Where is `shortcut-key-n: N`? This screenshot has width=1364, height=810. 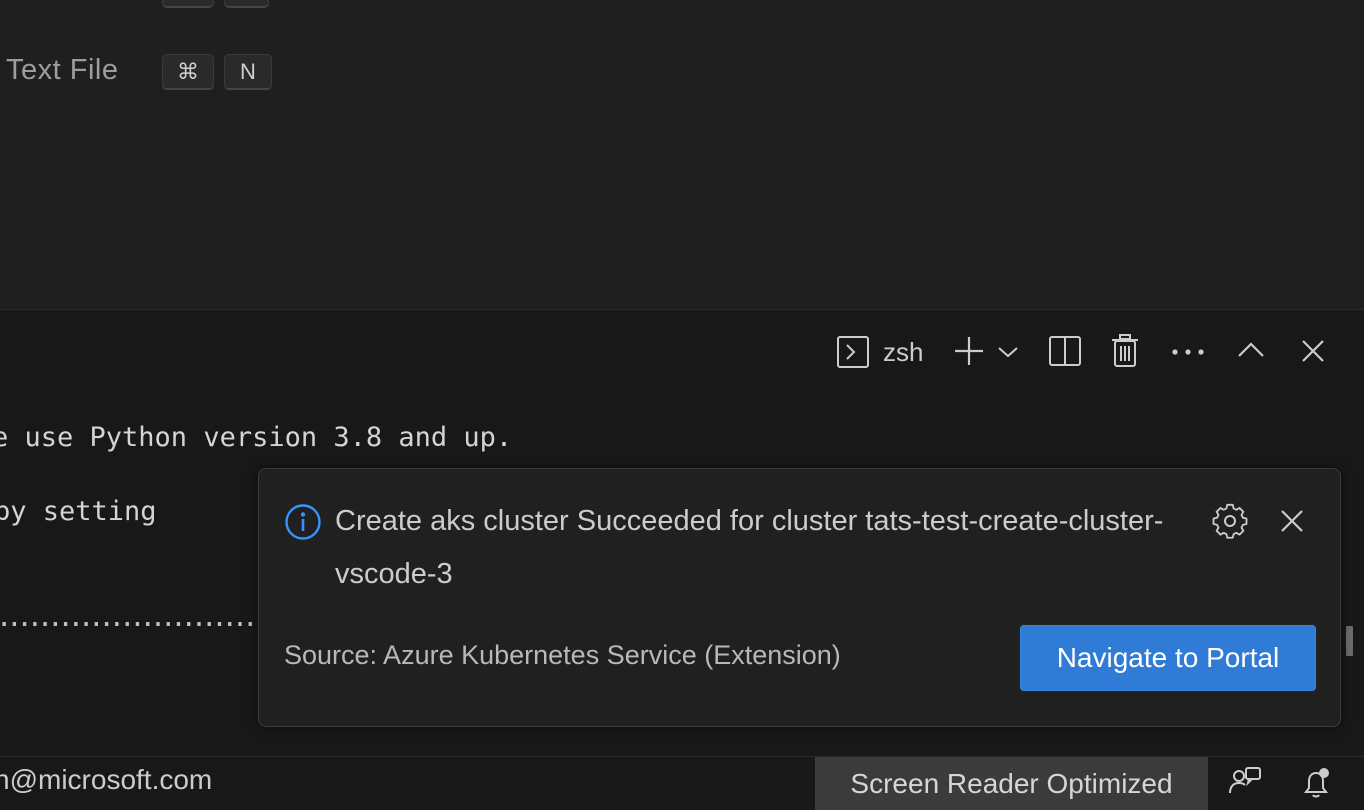
shortcut-key-n: N is located at coordinates (248, 72).